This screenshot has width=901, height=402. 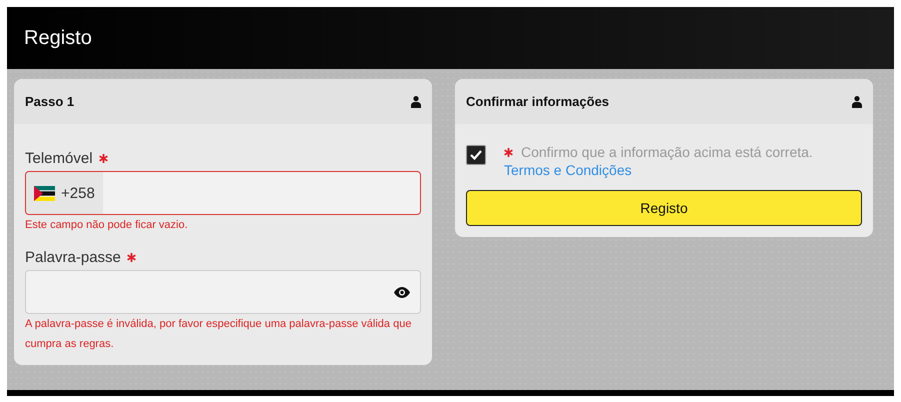 What do you see at coordinates (218, 334) in the screenshot?
I see `error-message: A palavra-passe é inválida, por favor especifique uma palavra-passe válida que cumpra as regras.` at bounding box center [218, 334].